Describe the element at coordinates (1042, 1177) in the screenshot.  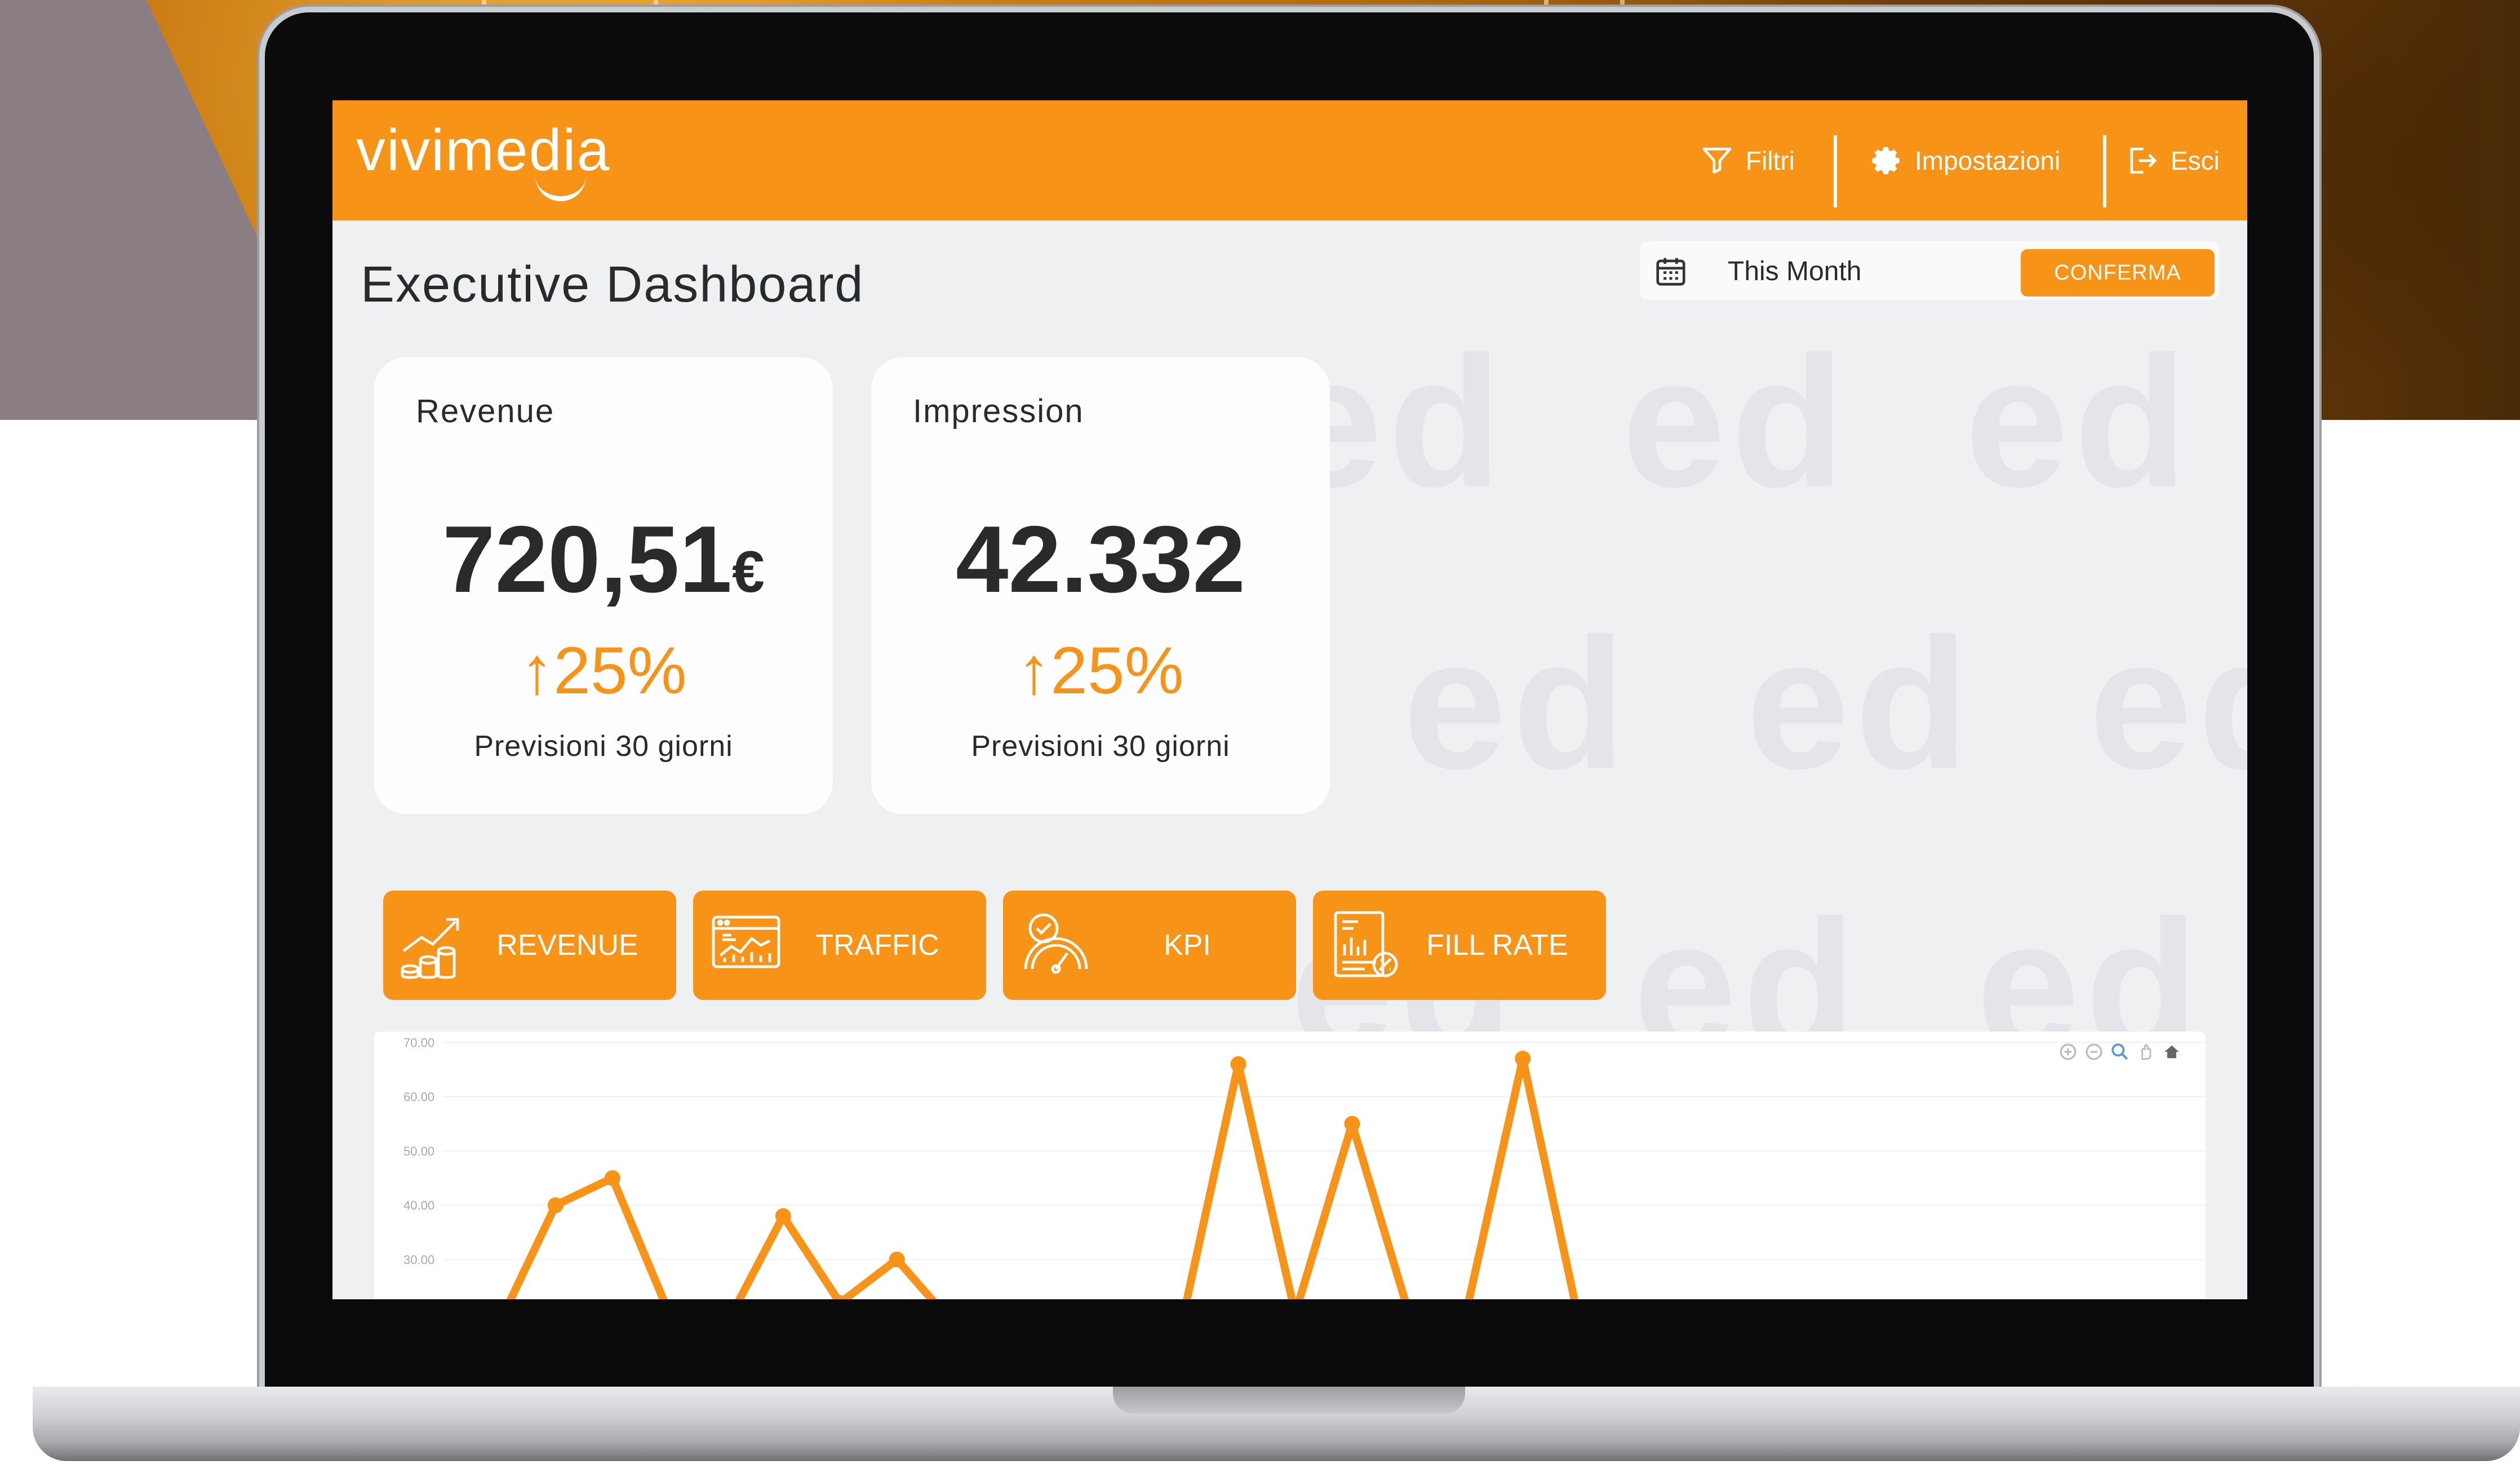
I see `series-line` at that location.